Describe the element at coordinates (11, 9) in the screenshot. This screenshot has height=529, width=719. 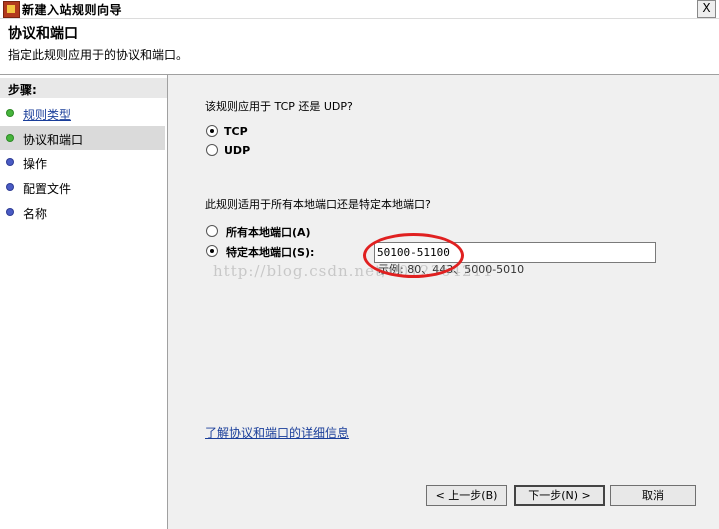
I see `firewall-app-icon` at that location.